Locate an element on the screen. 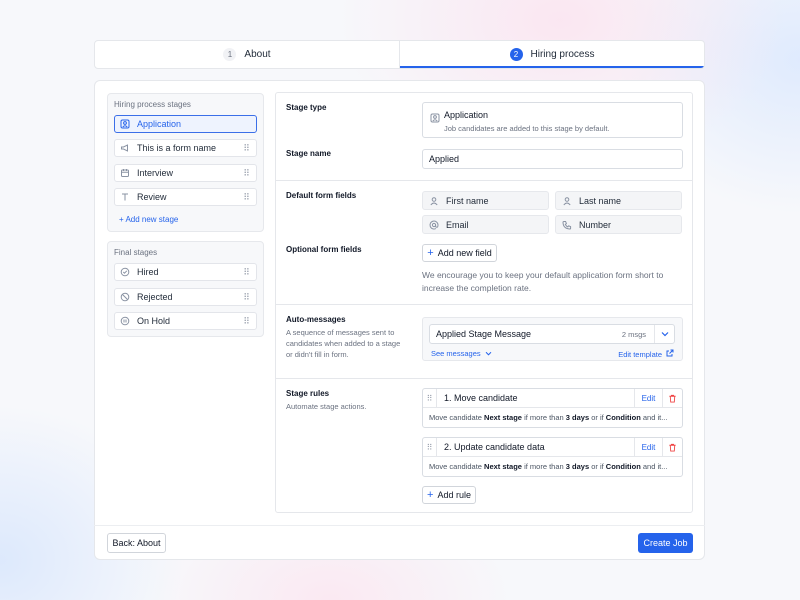 This screenshot has height=600, width=800. stage-rejected: Rejected ⠿ is located at coordinates (185, 297).